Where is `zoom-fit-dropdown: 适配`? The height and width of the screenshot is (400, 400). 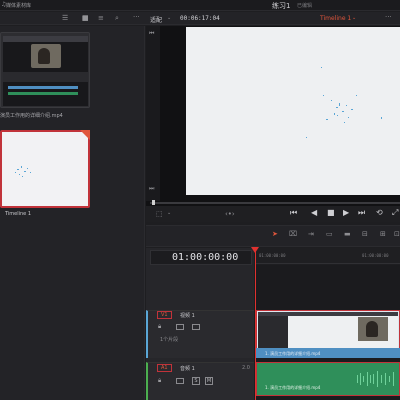
zoom-fit-dropdown: 适配 is located at coordinates (156, 19).